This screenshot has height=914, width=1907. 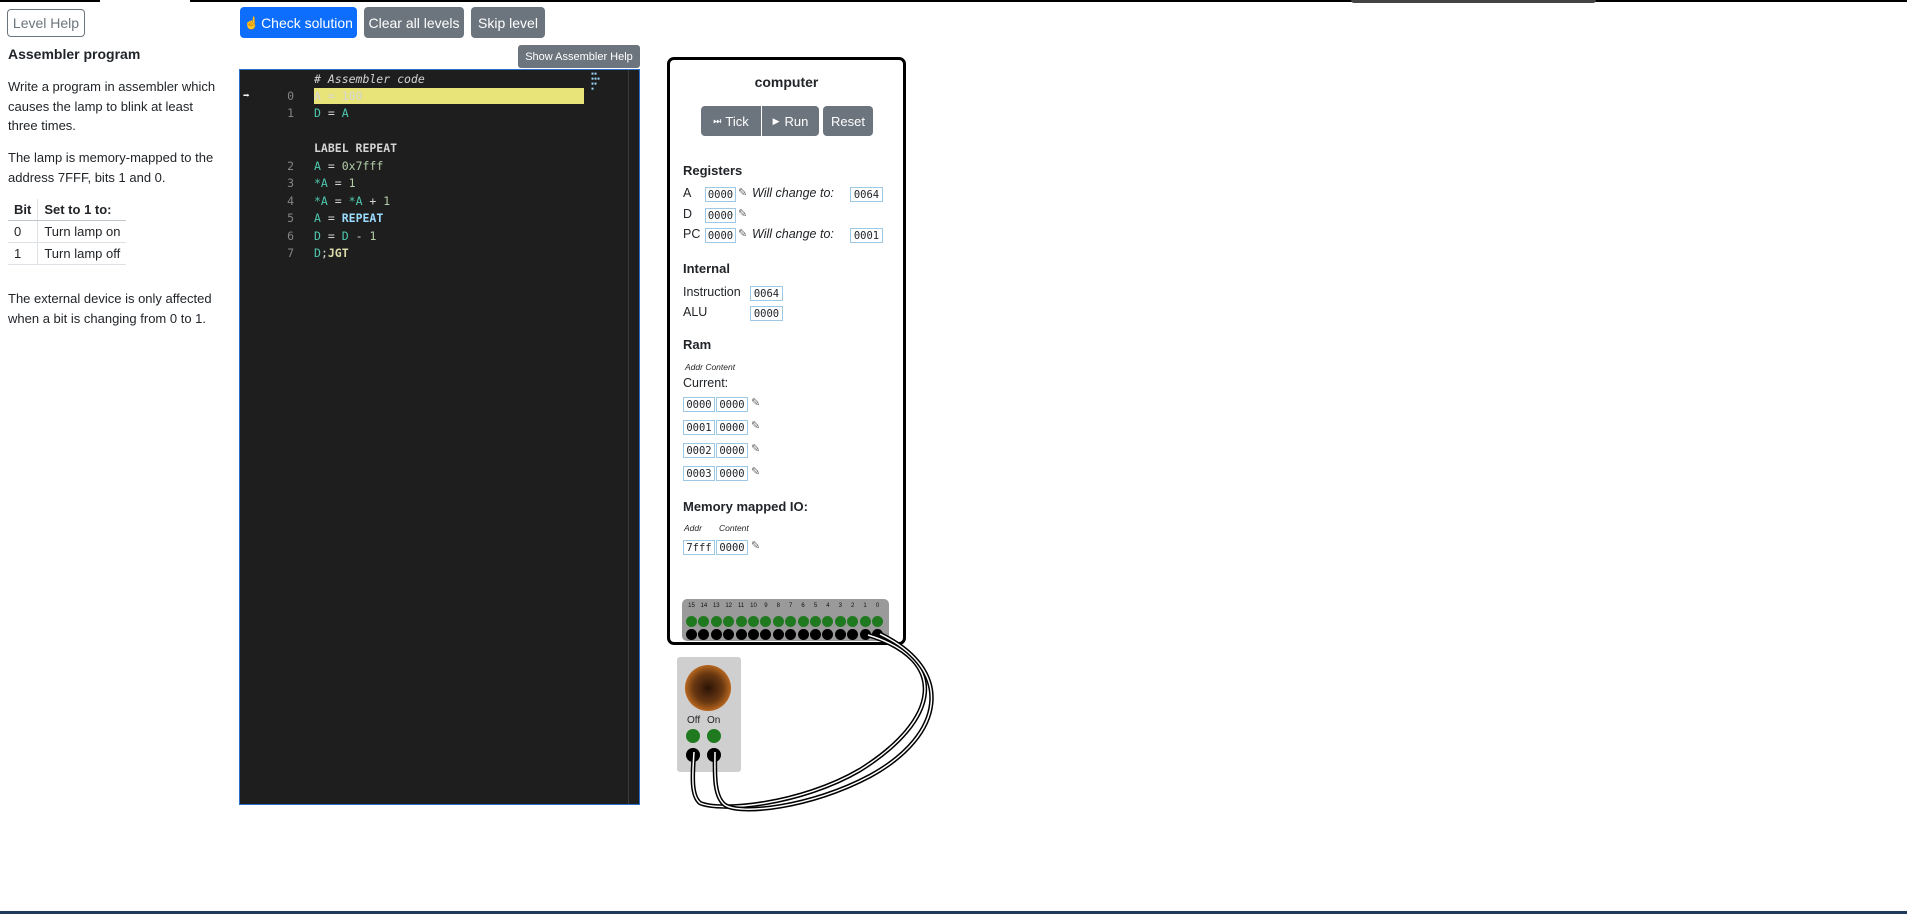 I want to click on wire-bit1-inner, so click(x=809, y=721).